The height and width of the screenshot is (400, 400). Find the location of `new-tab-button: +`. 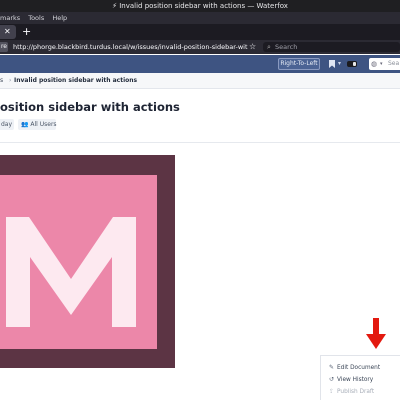

new-tab-button: + is located at coordinates (26, 31).